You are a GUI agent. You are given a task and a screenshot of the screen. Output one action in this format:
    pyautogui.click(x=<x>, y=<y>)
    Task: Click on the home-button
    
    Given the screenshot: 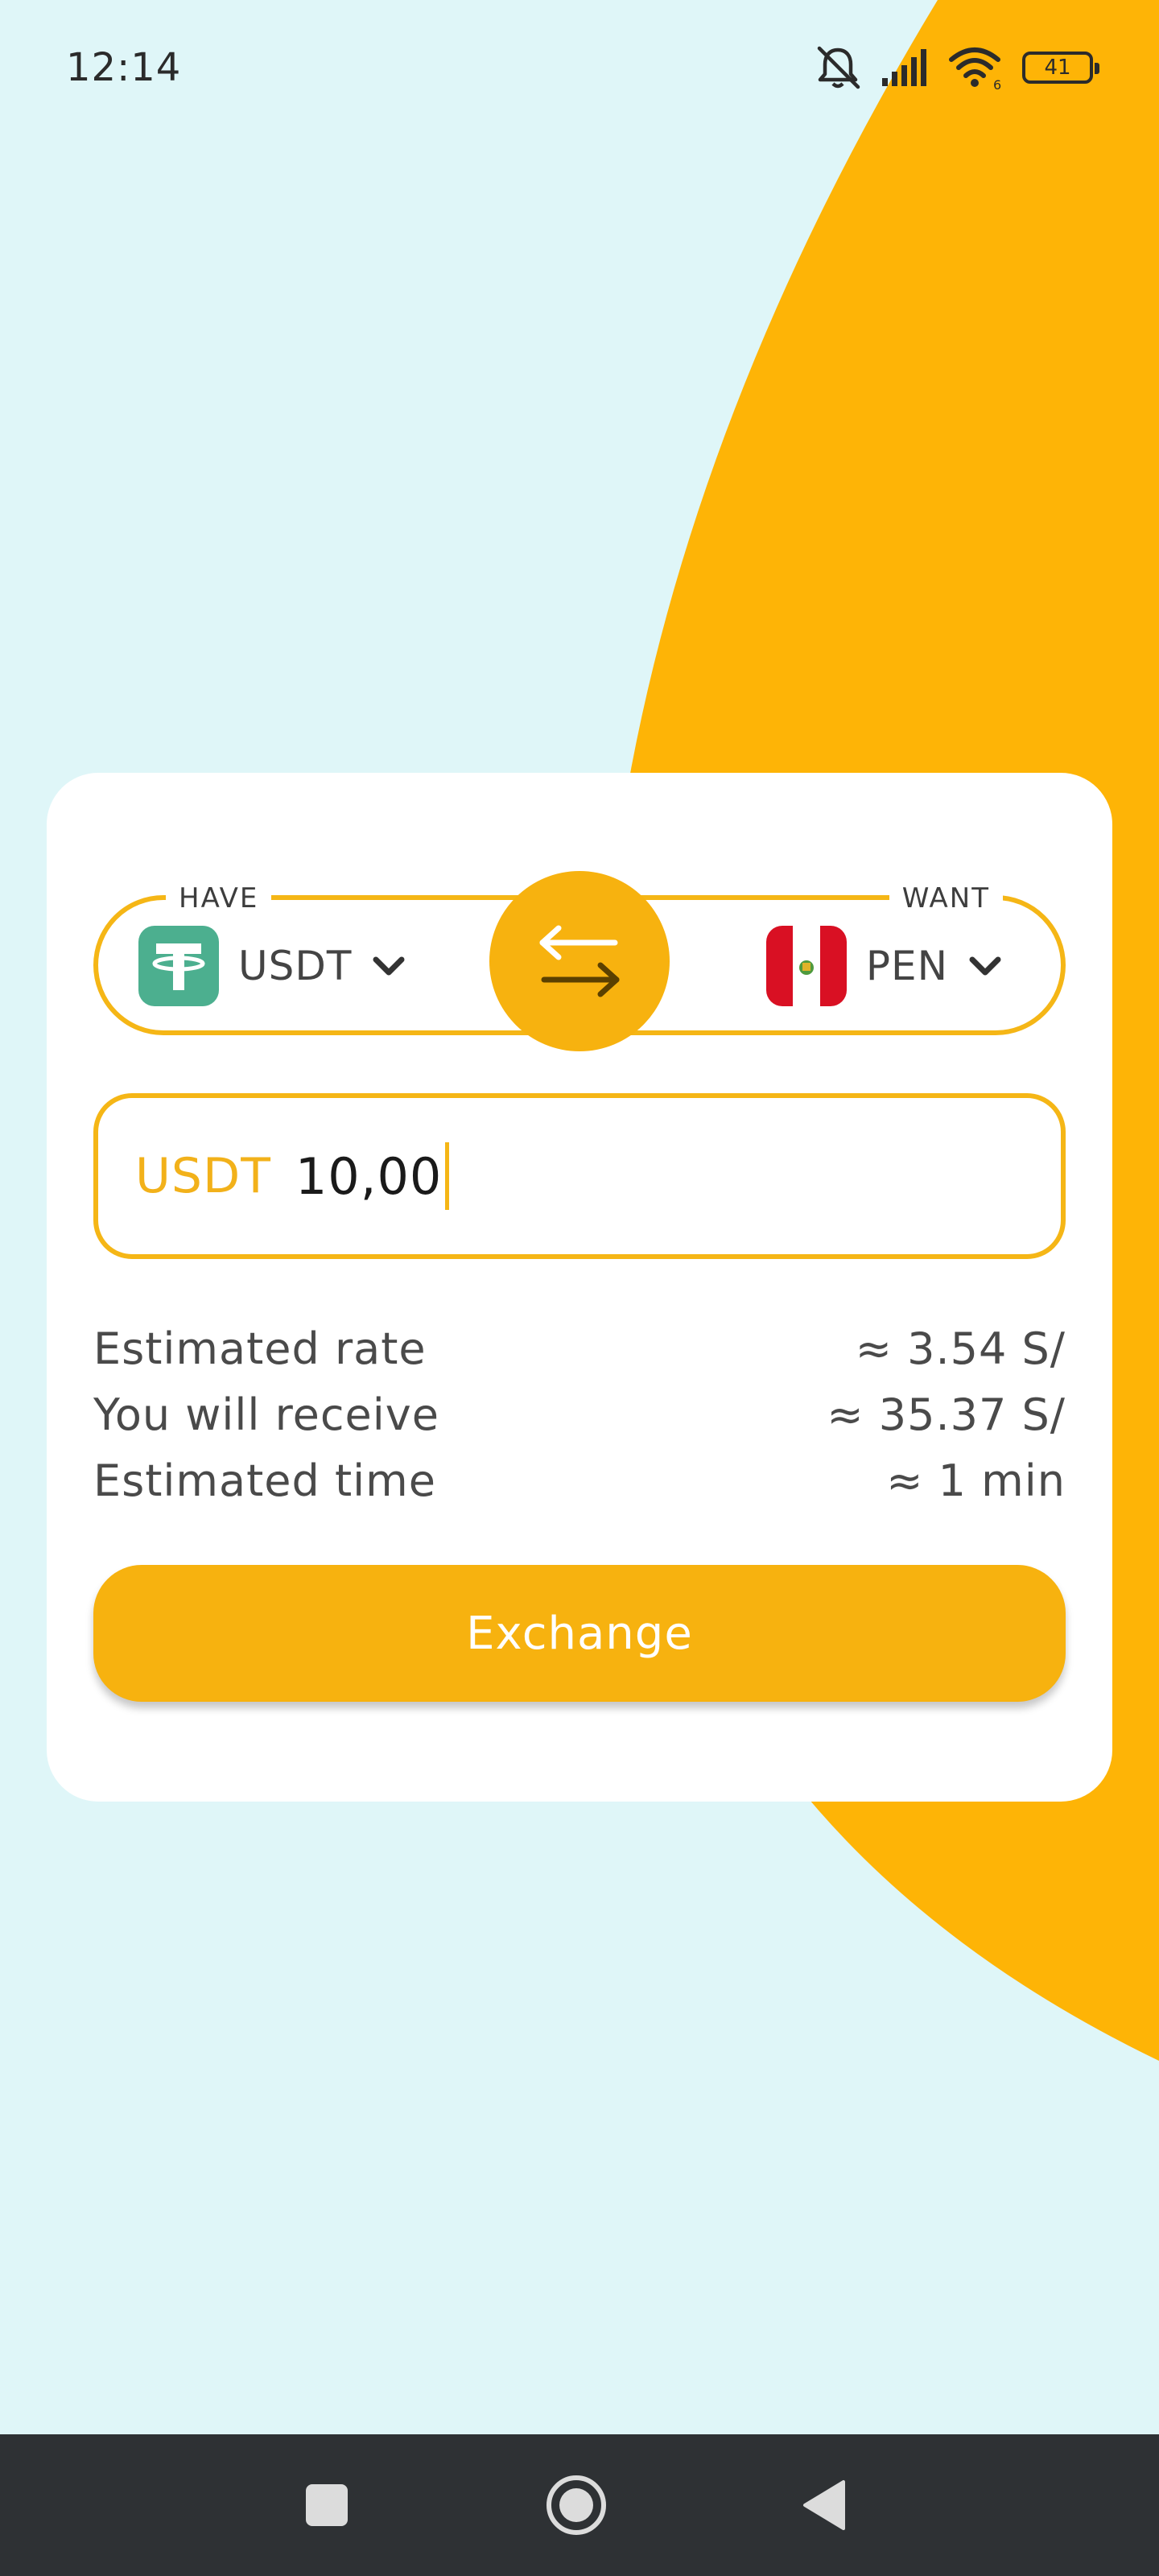 What is the action you would take?
    pyautogui.click(x=576, y=2505)
    